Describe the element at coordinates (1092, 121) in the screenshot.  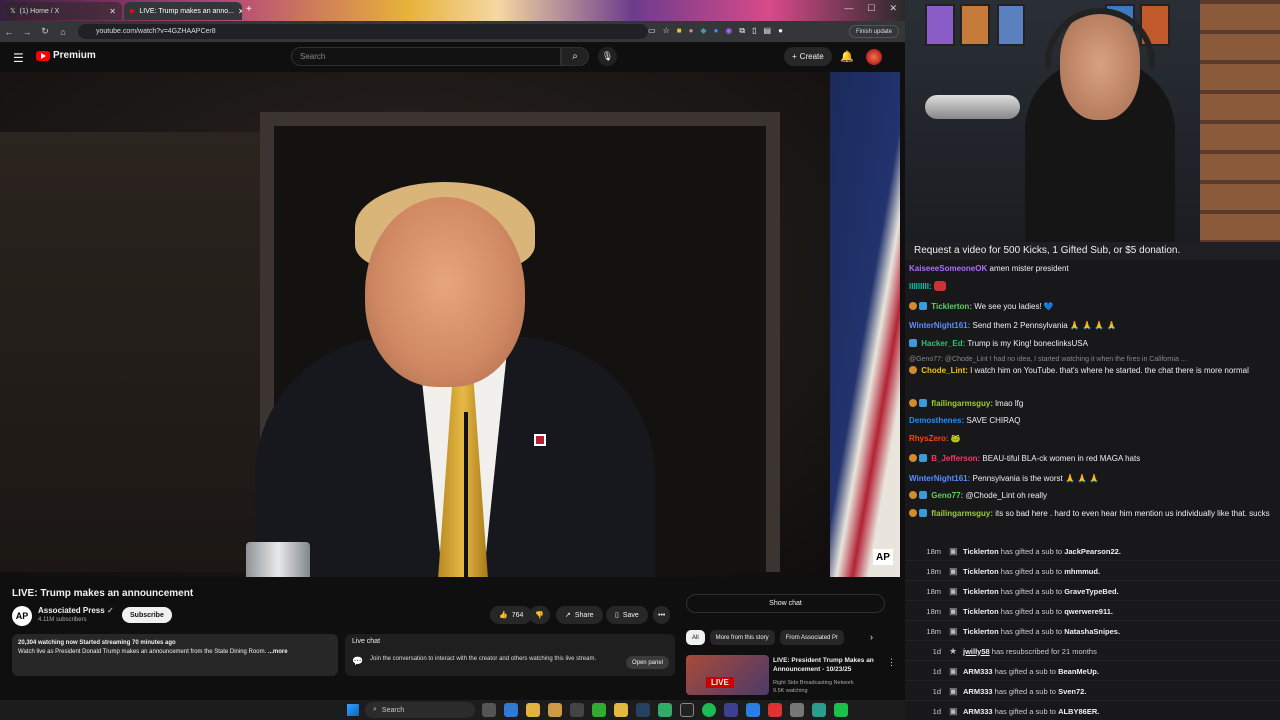
I see `webcam-feed` at that location.